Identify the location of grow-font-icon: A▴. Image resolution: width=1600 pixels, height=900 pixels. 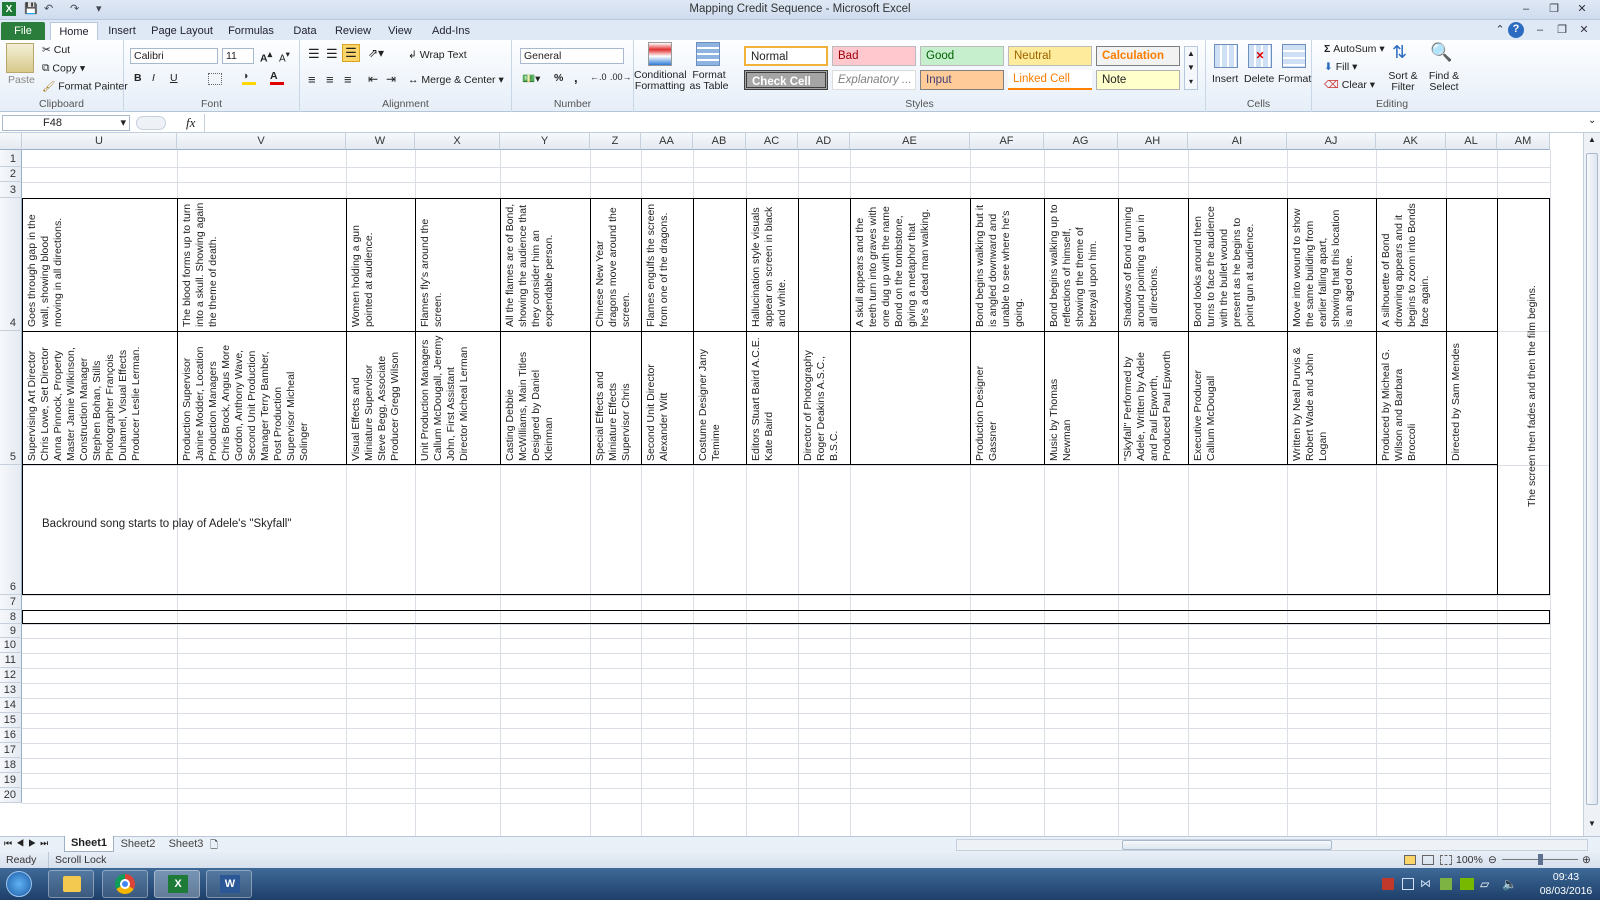
(266, 57).